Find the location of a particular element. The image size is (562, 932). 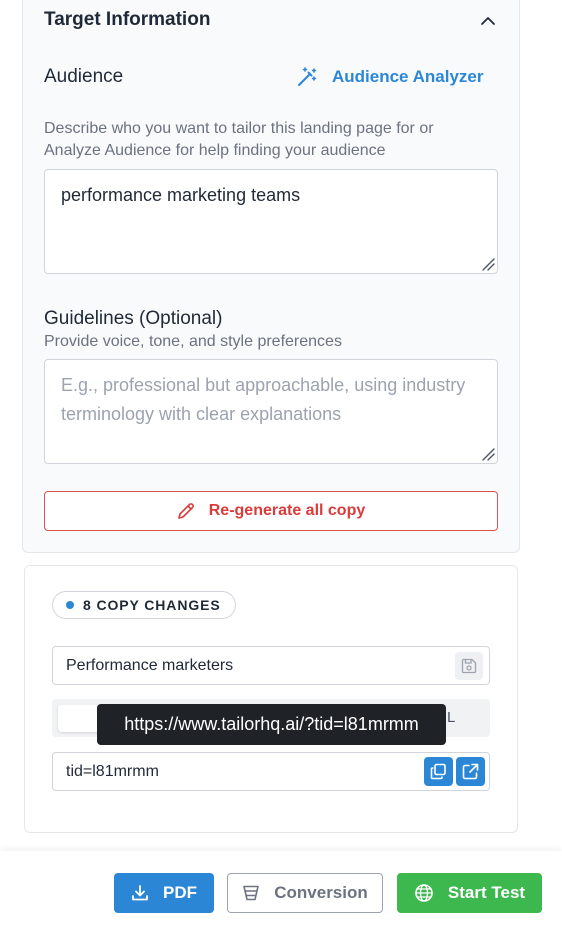

url-toggle-label: L is located at coordinates (451, 717).